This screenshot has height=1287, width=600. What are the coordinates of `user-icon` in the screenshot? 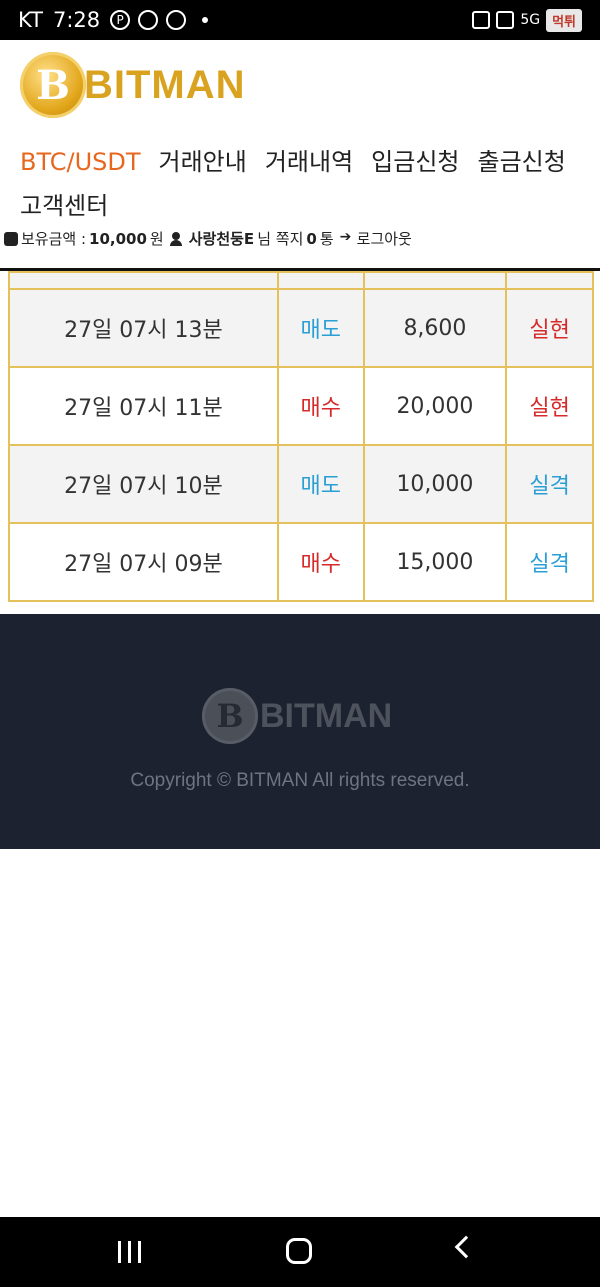 It's located at (175, 238).